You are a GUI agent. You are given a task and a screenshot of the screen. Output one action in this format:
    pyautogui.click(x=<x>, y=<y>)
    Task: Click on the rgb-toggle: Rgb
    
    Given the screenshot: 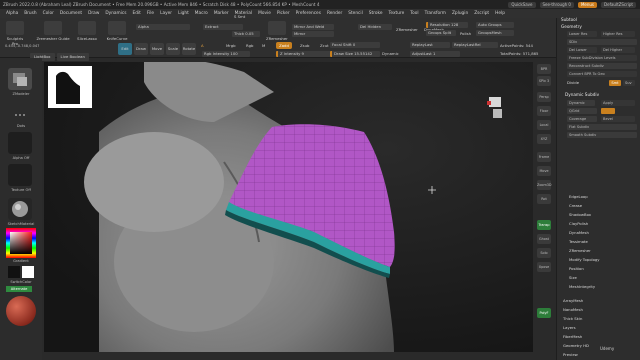 What is the action you would take?
    pyautogui.click(x=249, y=45)
    